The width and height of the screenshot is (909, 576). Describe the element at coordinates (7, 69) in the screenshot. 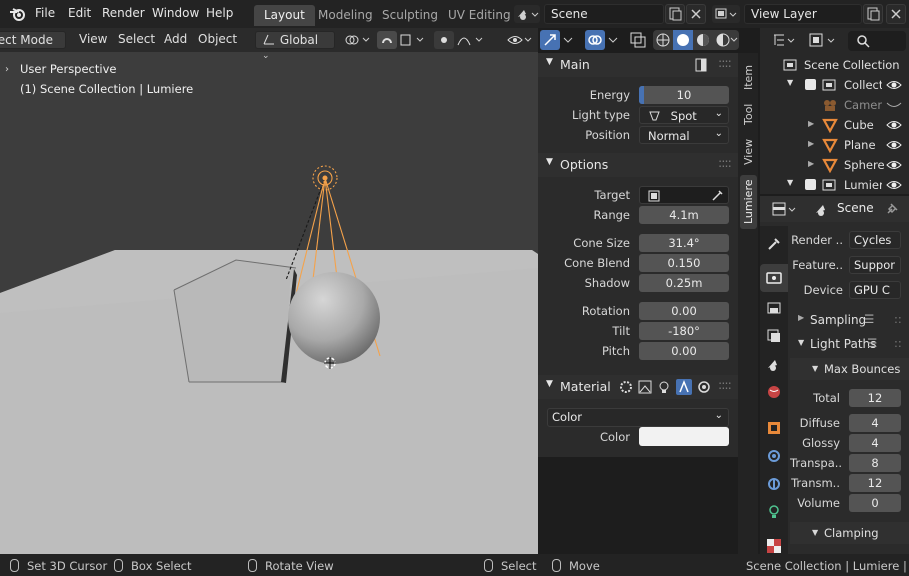

I see `toolbar-expand-icon: ›` at that location.